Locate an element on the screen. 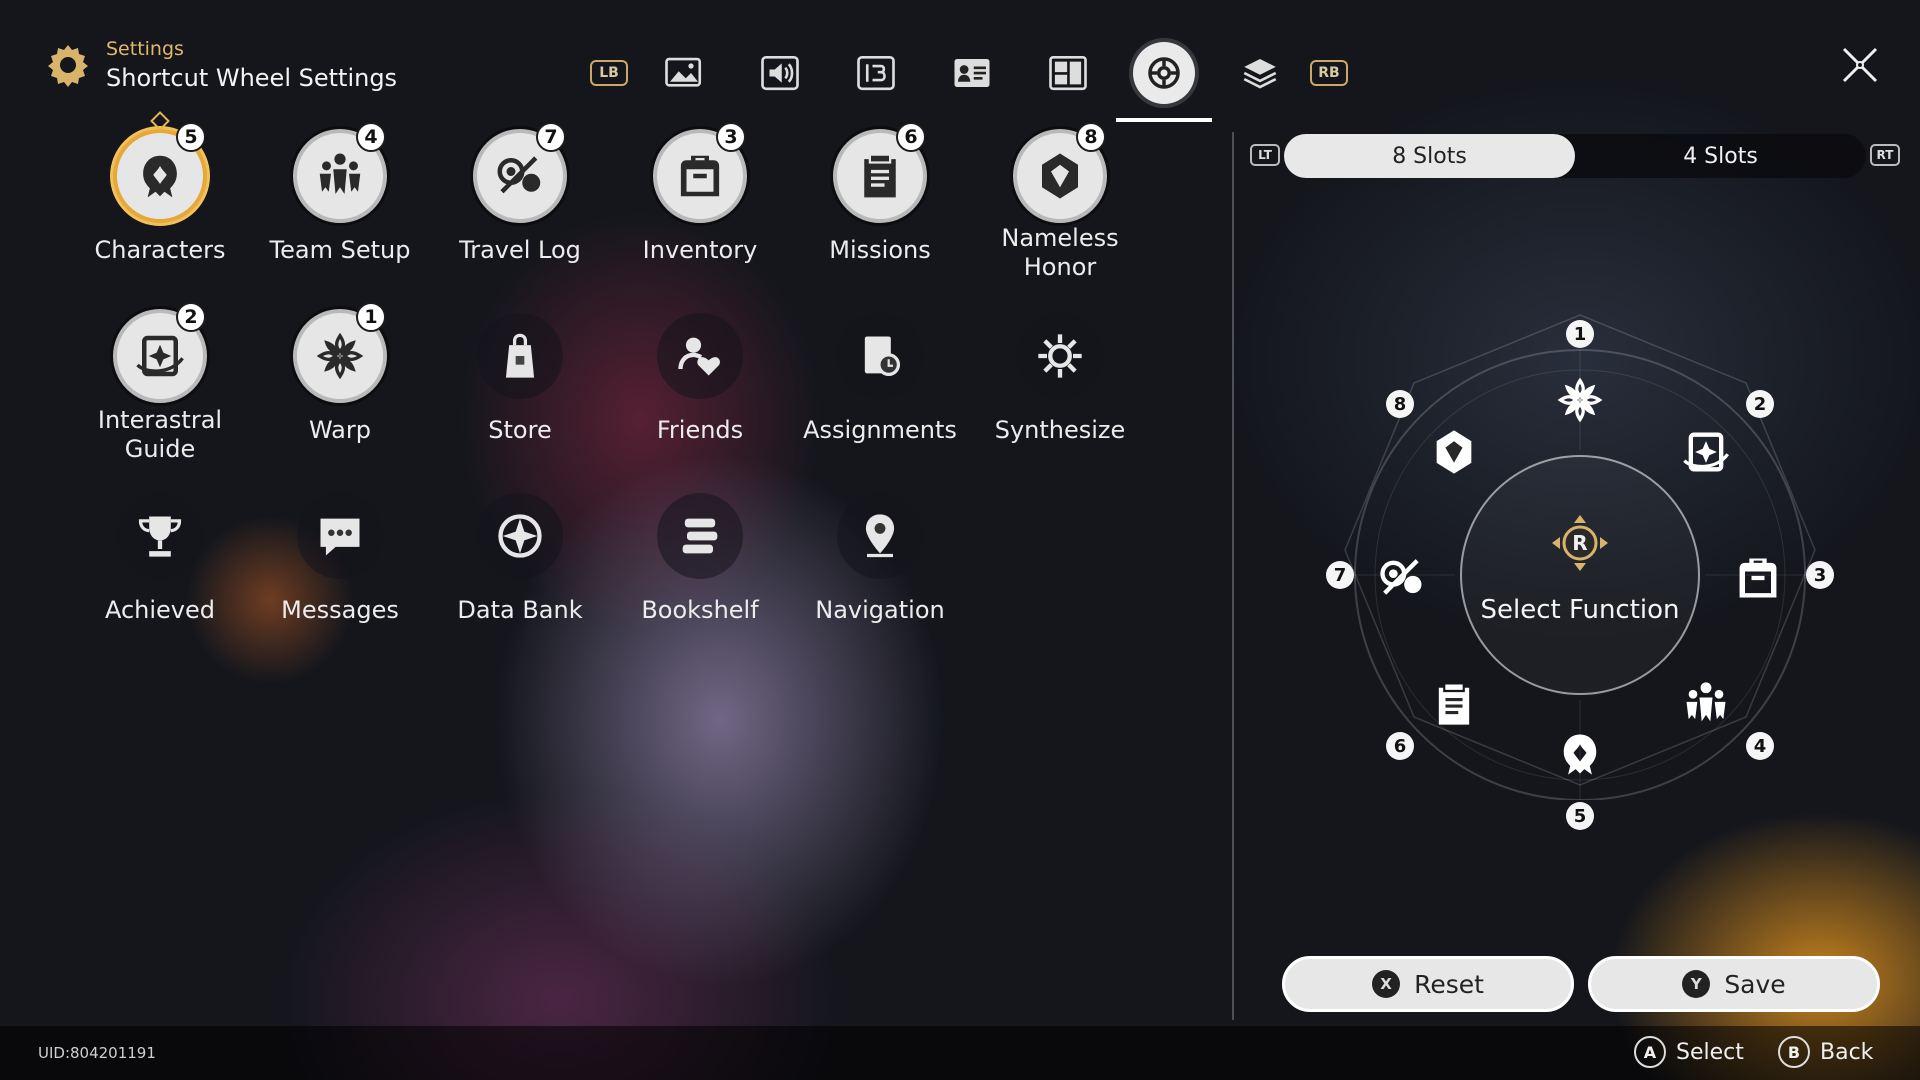 Image resolution: width=1920 pixels, height=1080 pixels. a-button-icon: A is located at coordinates (1650, 1052).